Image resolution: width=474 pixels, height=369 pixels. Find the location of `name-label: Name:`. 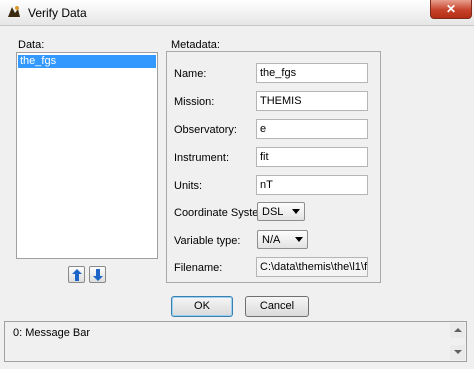

name-label: Name: is located at coordinates (190, 74).